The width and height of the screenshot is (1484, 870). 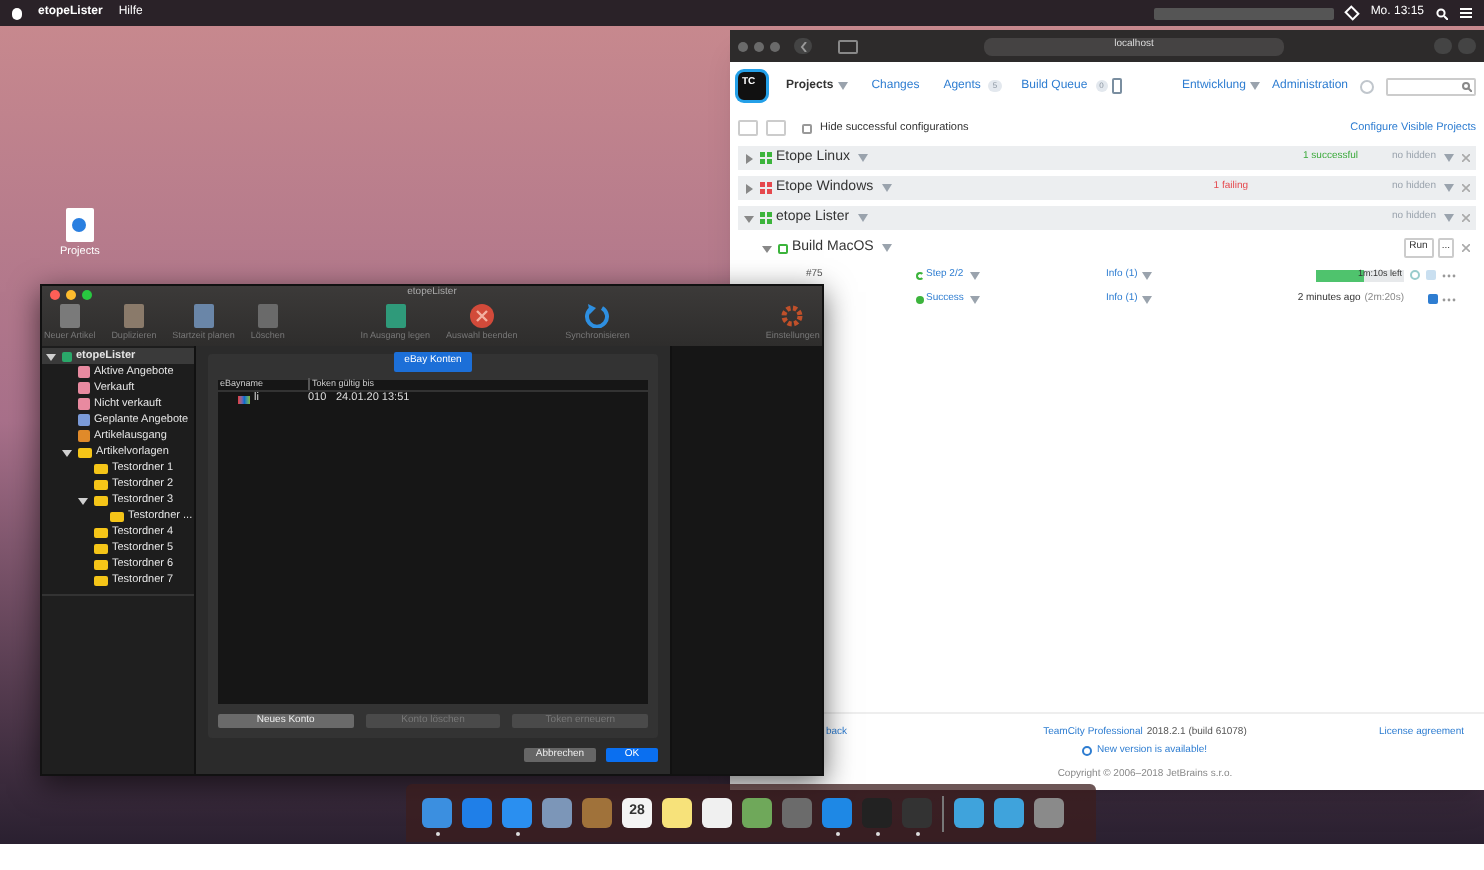 What do you see at coordinates (1087, 751) in the screenshot?
I see `info-icon` at bounding box center [1087, 751].